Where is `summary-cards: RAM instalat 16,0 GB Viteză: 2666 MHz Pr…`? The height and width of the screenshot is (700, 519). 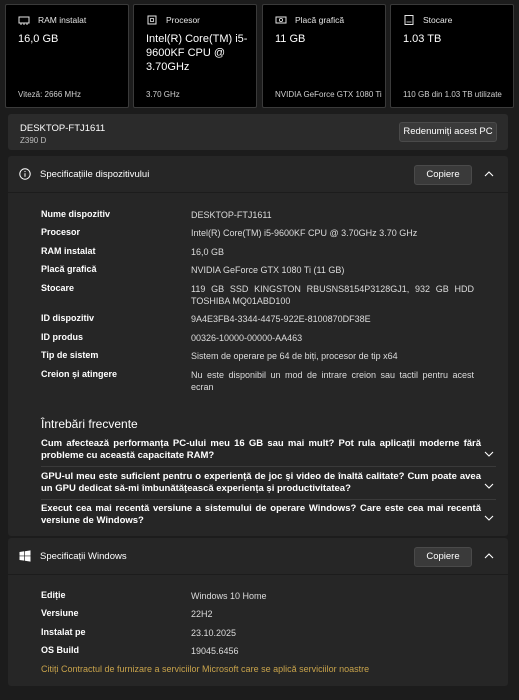
summary-cards: RAM instalat 16,0 GB Viteză: 2666 MHz Pr… is located at coordinates (259, 56).